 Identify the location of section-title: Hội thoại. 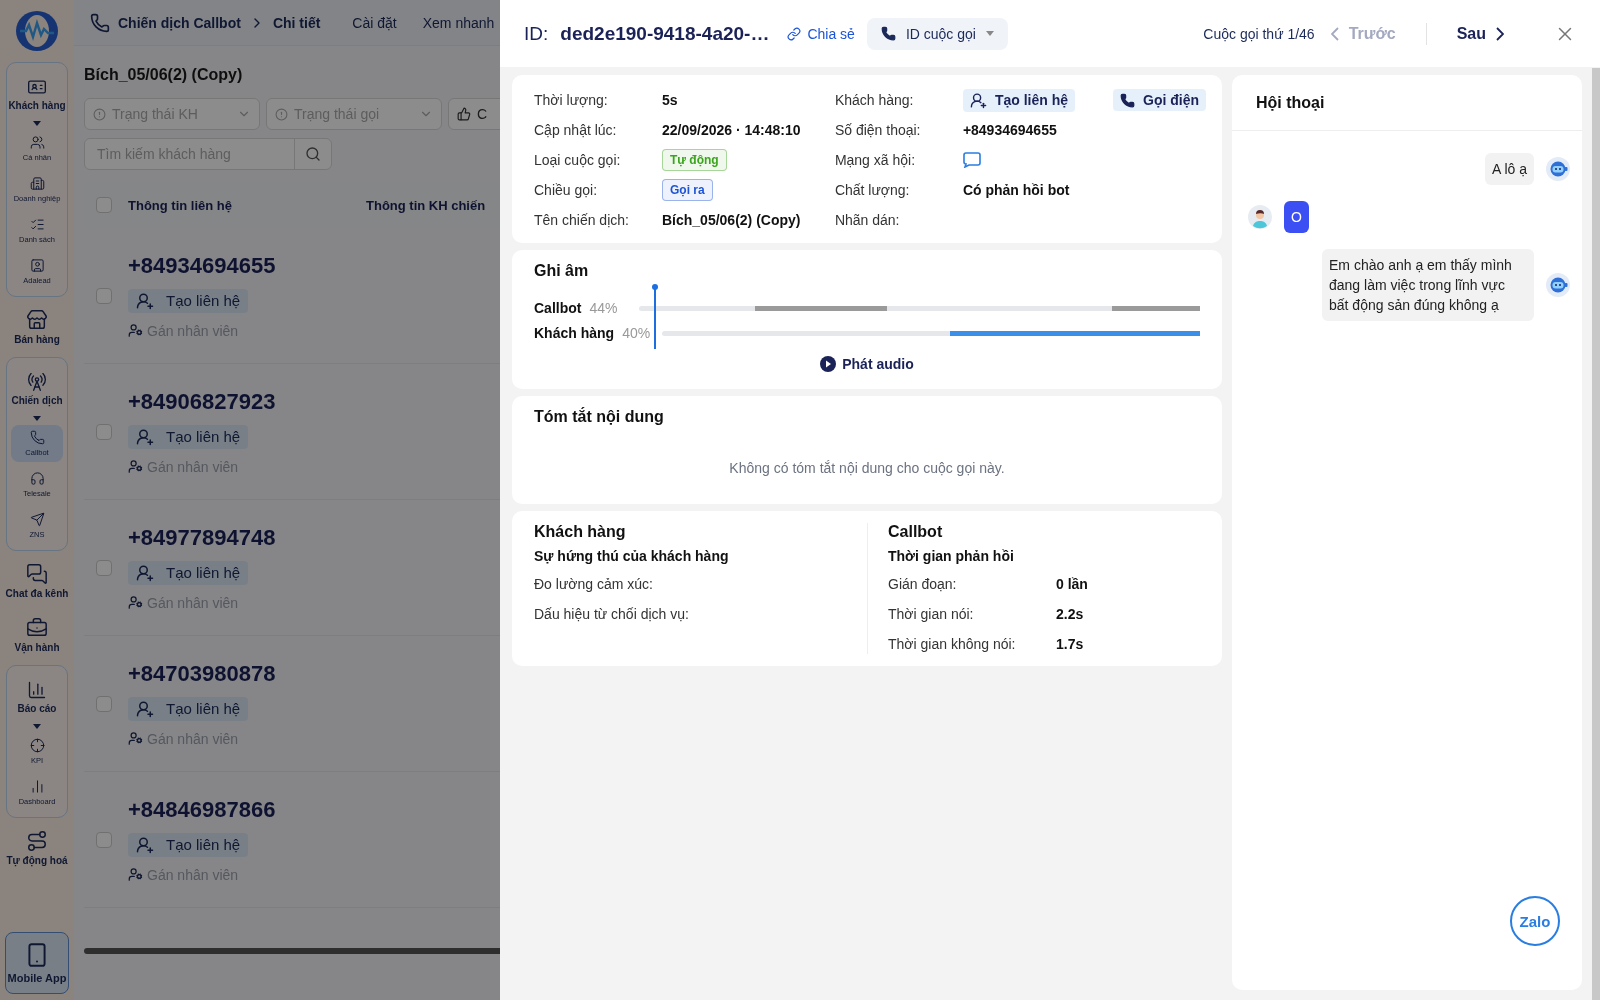
(1290, 102).